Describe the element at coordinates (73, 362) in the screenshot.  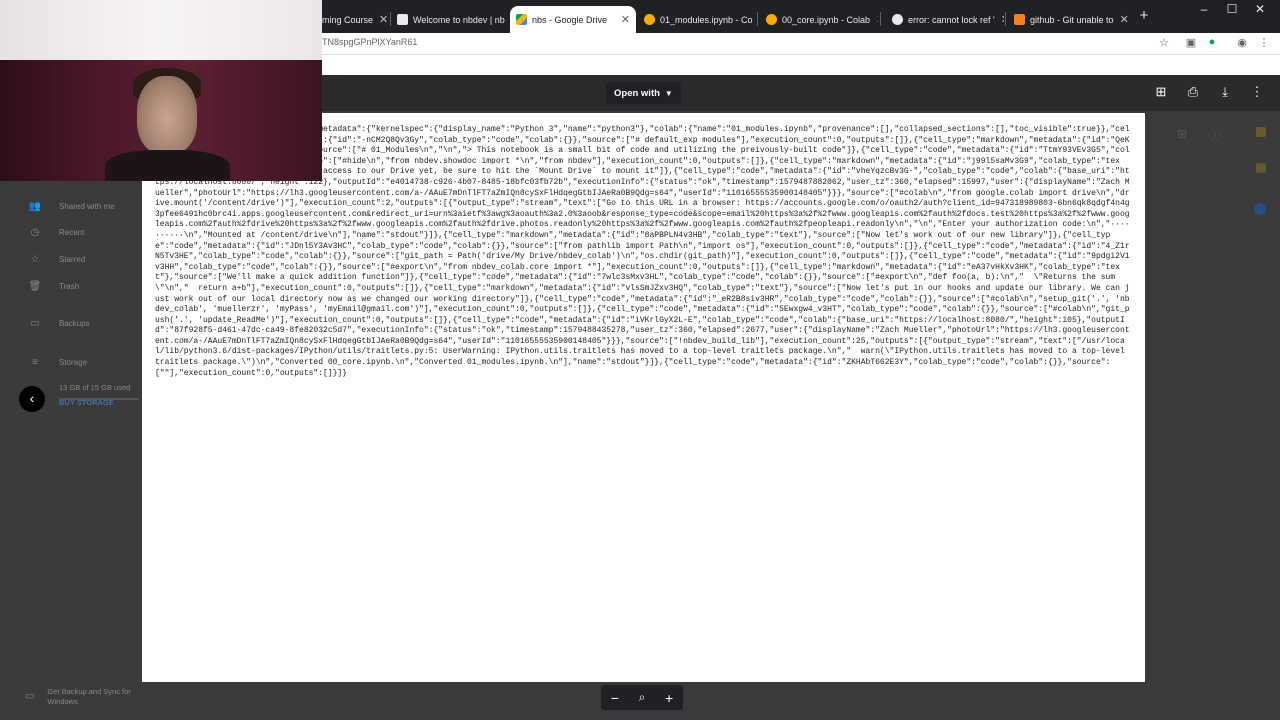
I see `sidebar-item-label: Storage` at that location.